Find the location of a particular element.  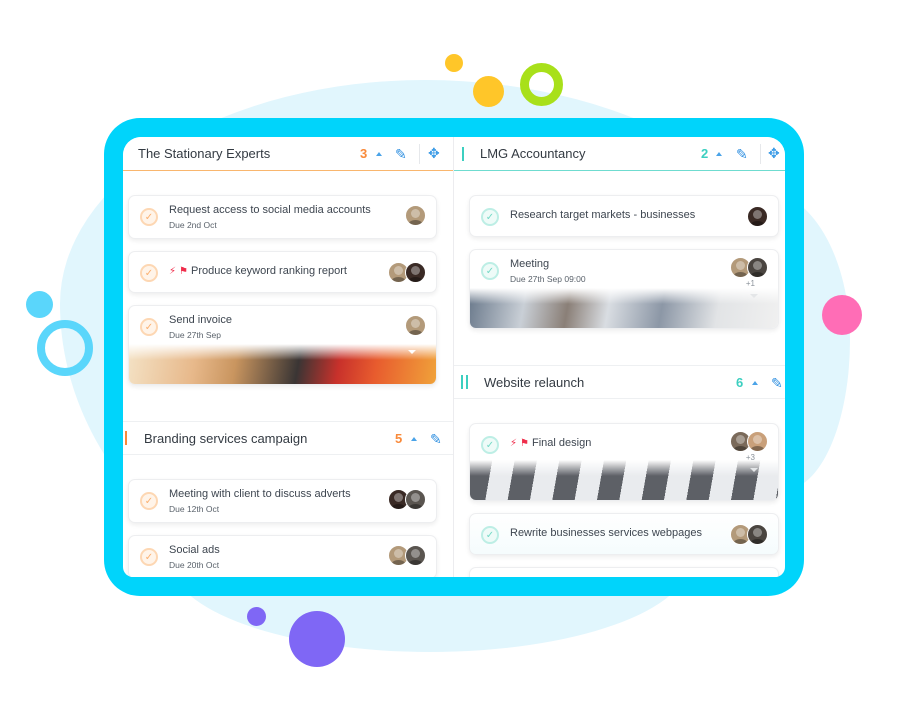

task-card: ✓ ⚡ ⚑ Produce keyword ranking report is located at coordinates (282, 272).